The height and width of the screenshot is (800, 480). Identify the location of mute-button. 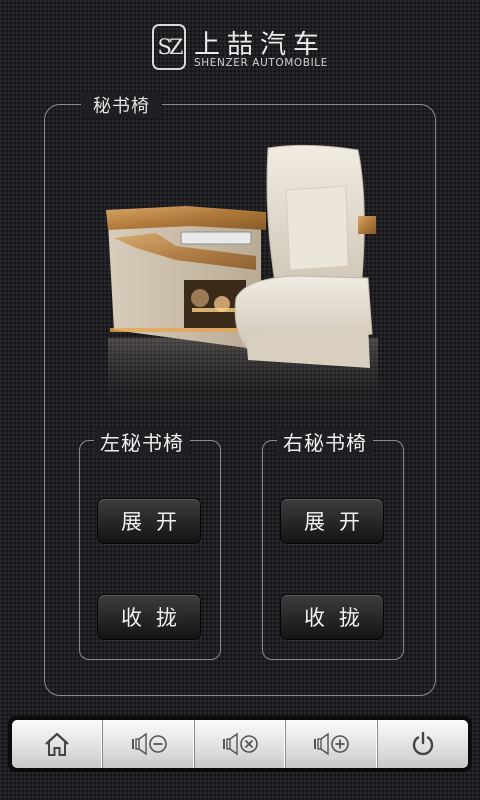
(241, 744).